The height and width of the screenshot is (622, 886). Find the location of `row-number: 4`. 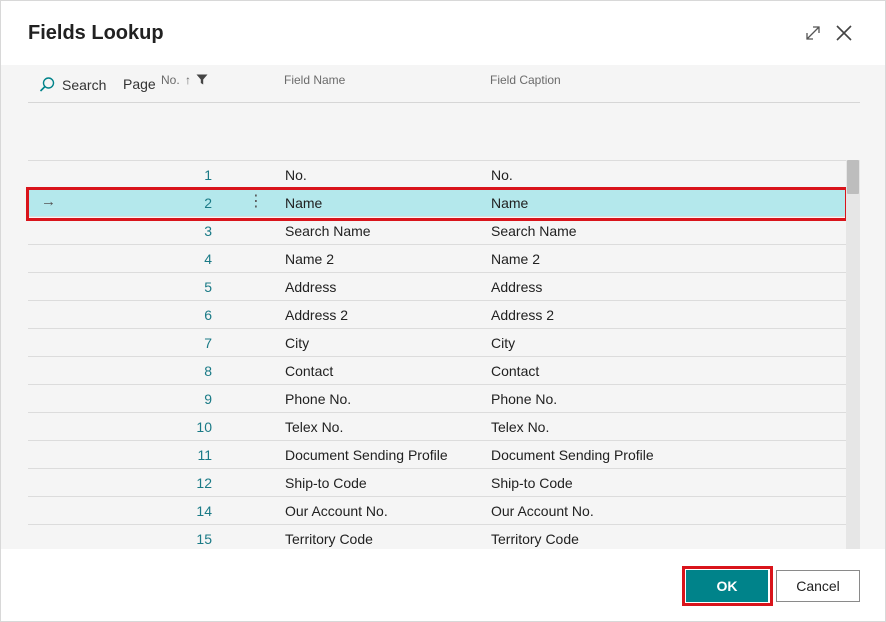

row-number: 4 is located at coordinates (208, 259).